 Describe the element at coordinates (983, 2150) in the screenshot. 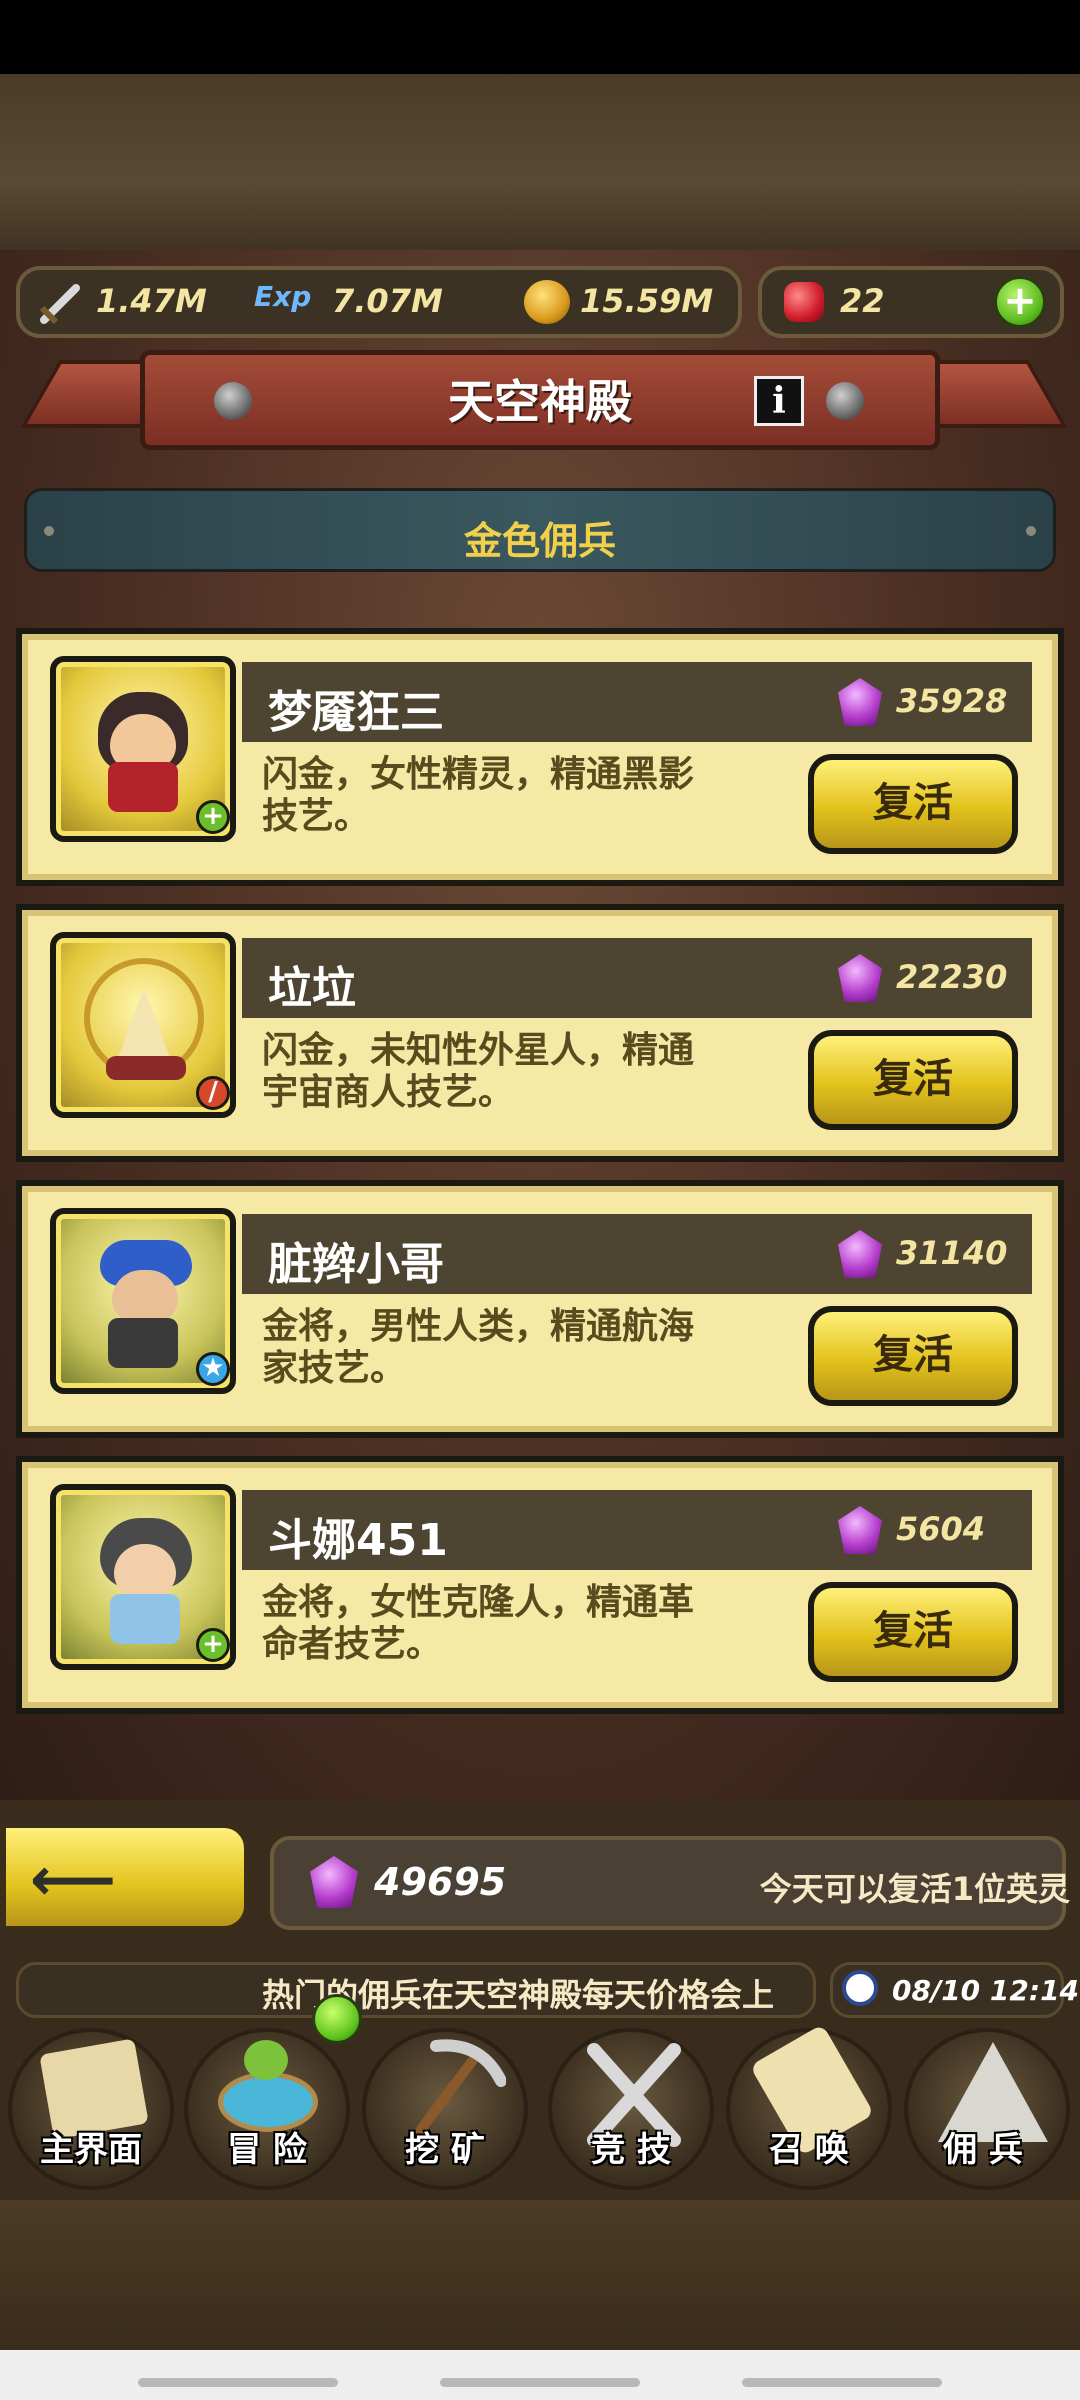

I see `tab-label: 佣 兵` at that location.